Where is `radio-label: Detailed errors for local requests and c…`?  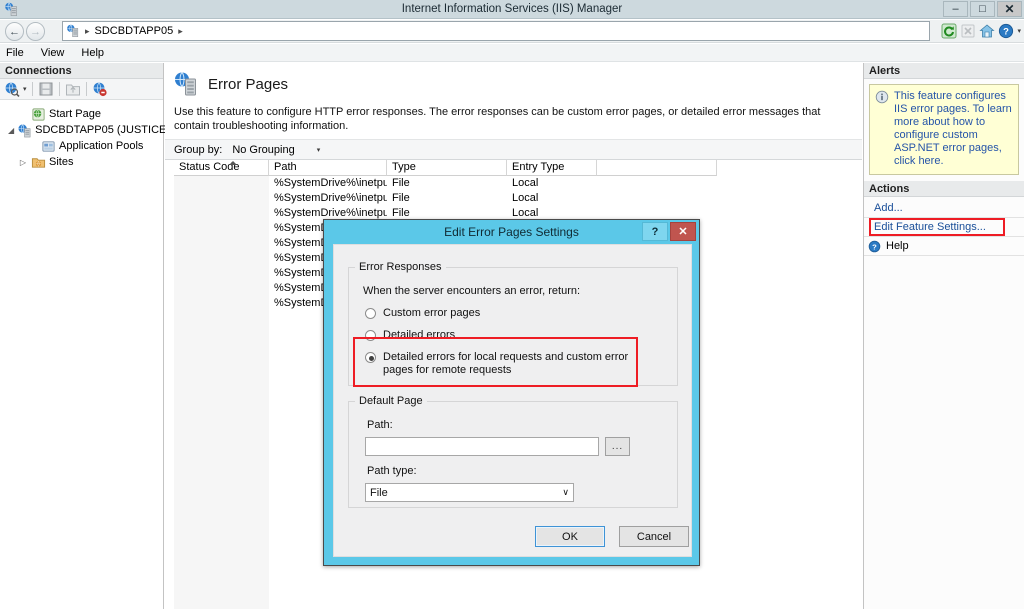 radio-label: Detailed errors for local requests and c… is located at coordinates (506, 363).